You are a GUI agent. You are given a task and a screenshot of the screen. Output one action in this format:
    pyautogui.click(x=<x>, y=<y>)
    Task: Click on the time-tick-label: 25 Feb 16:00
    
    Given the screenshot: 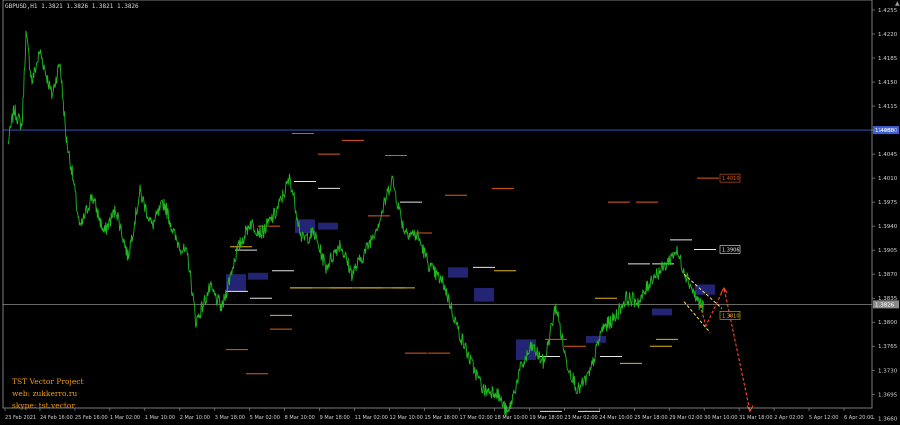 What is the action you would take?
    pyautogui.click(x=91, y=418)
    